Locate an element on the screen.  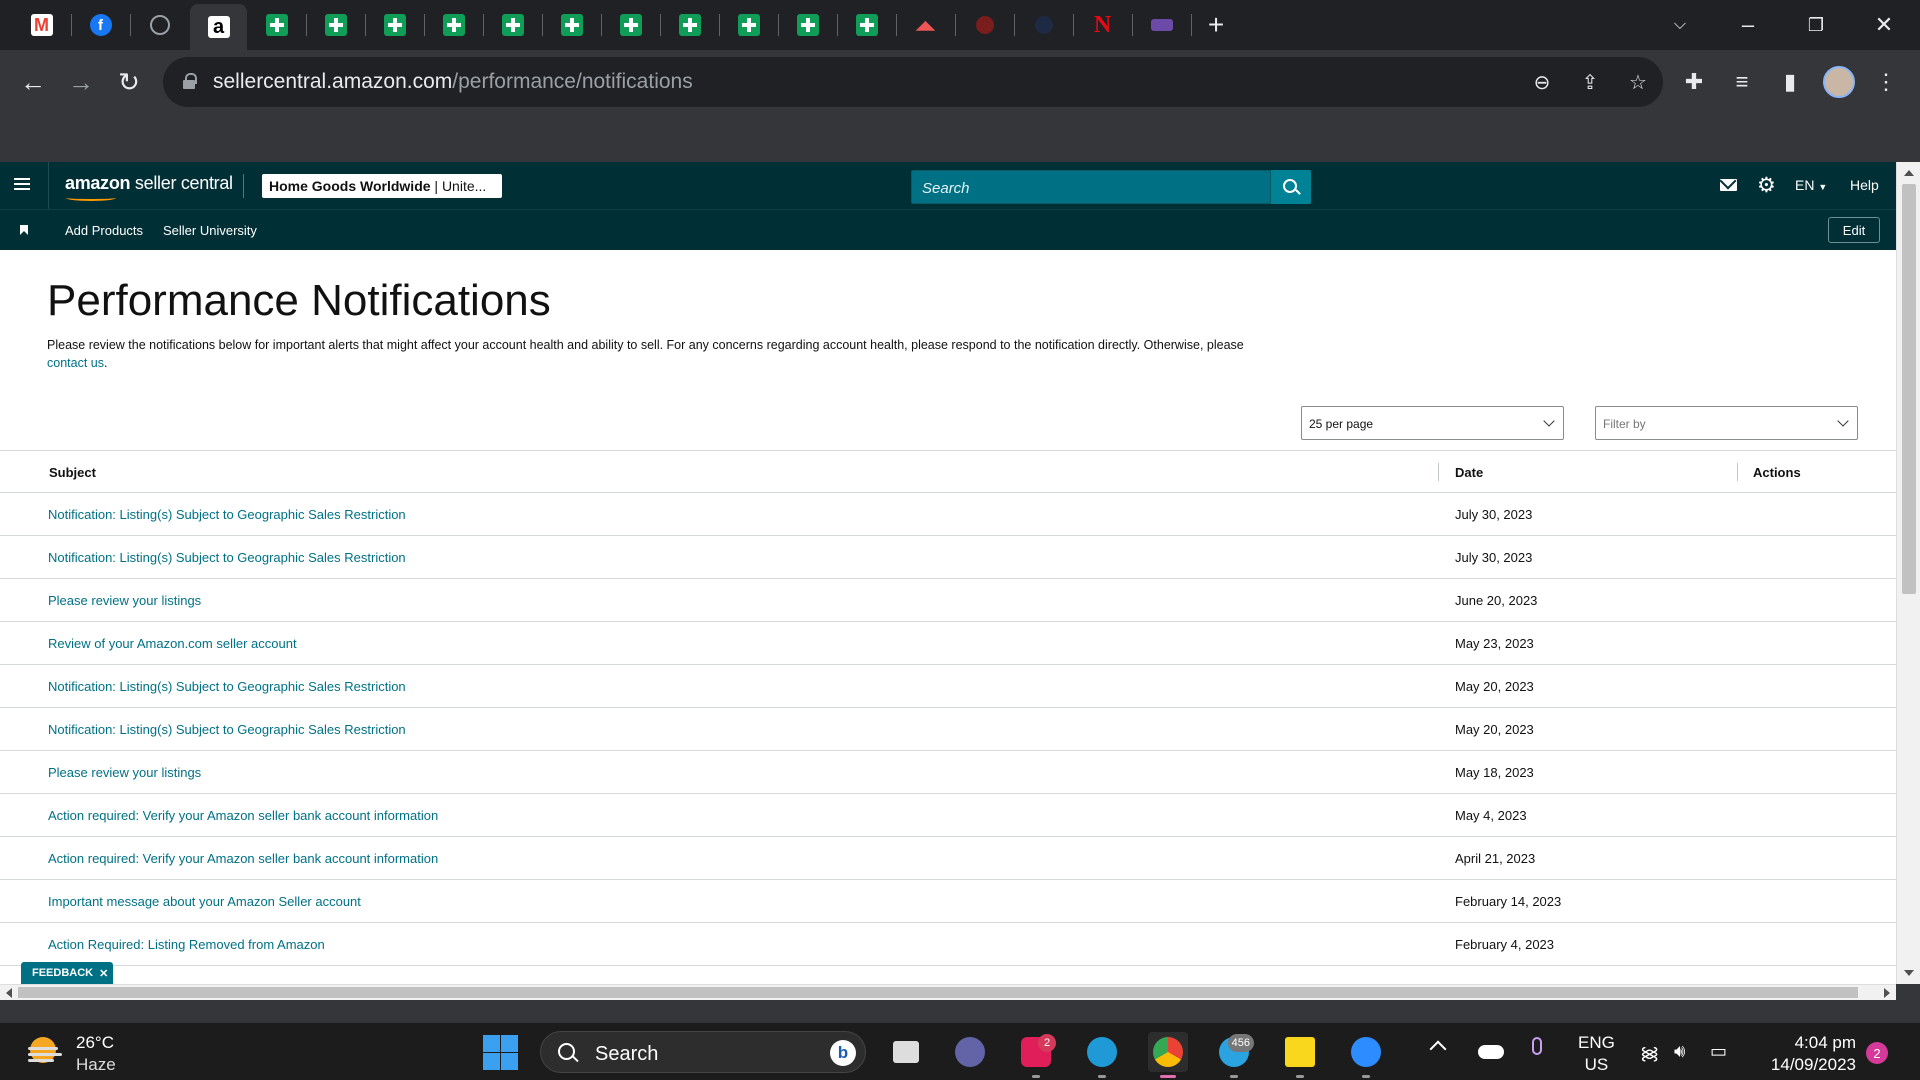
edit-button: Edit is located at coordinates (1854, 230).